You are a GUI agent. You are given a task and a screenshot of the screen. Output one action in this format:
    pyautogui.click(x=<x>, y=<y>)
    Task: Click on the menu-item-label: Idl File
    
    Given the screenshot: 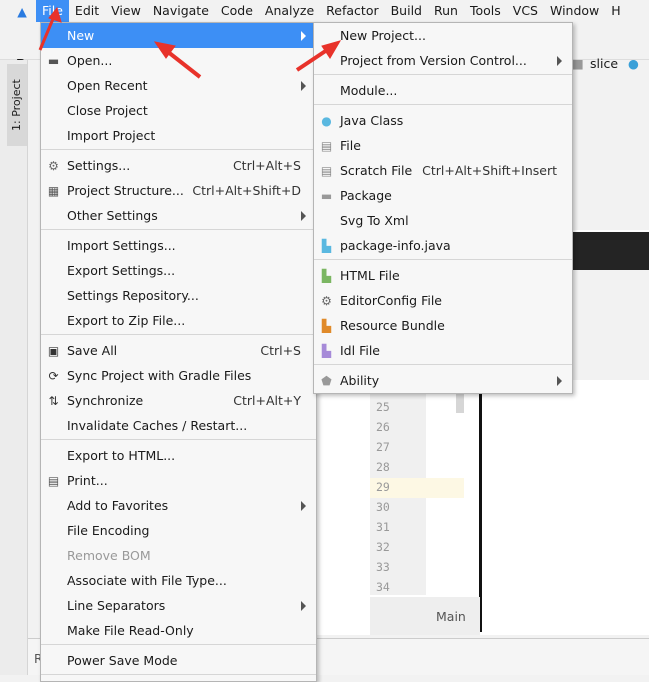 What is the action you would take?
    pyautogui.click(x=360, y=350)
    